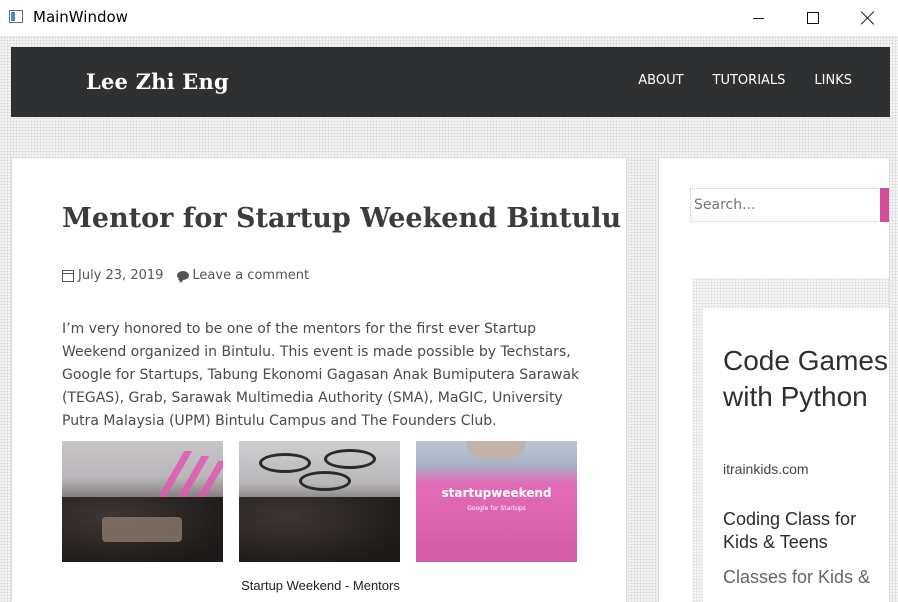  I want to click on ad-title: Code Games with Python, so click(806, 379).